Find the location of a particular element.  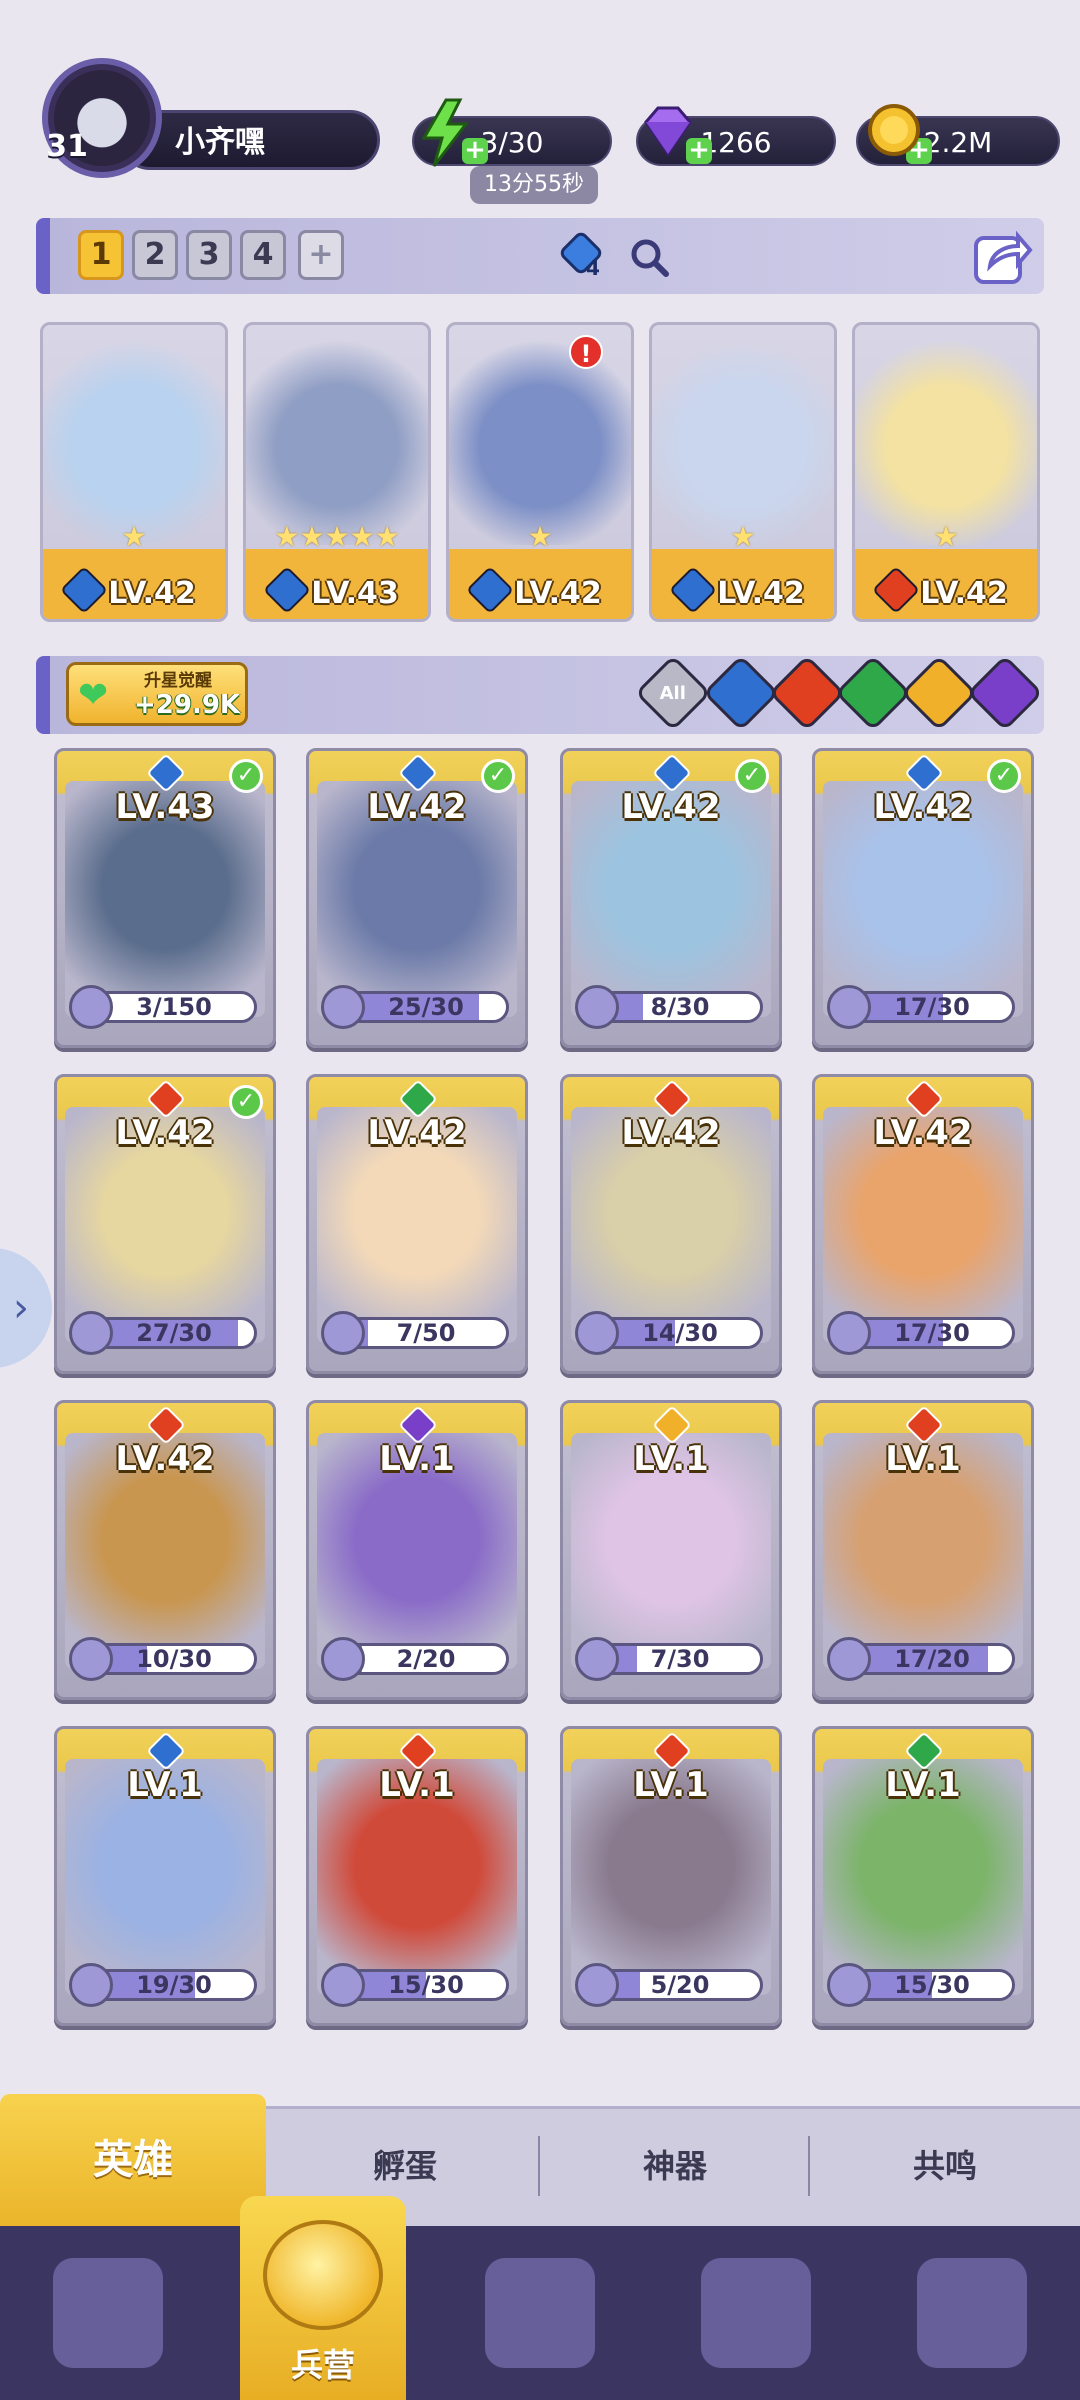

hero-card: ✓ LV.42 8/30 is located at coordinates (671, 898).